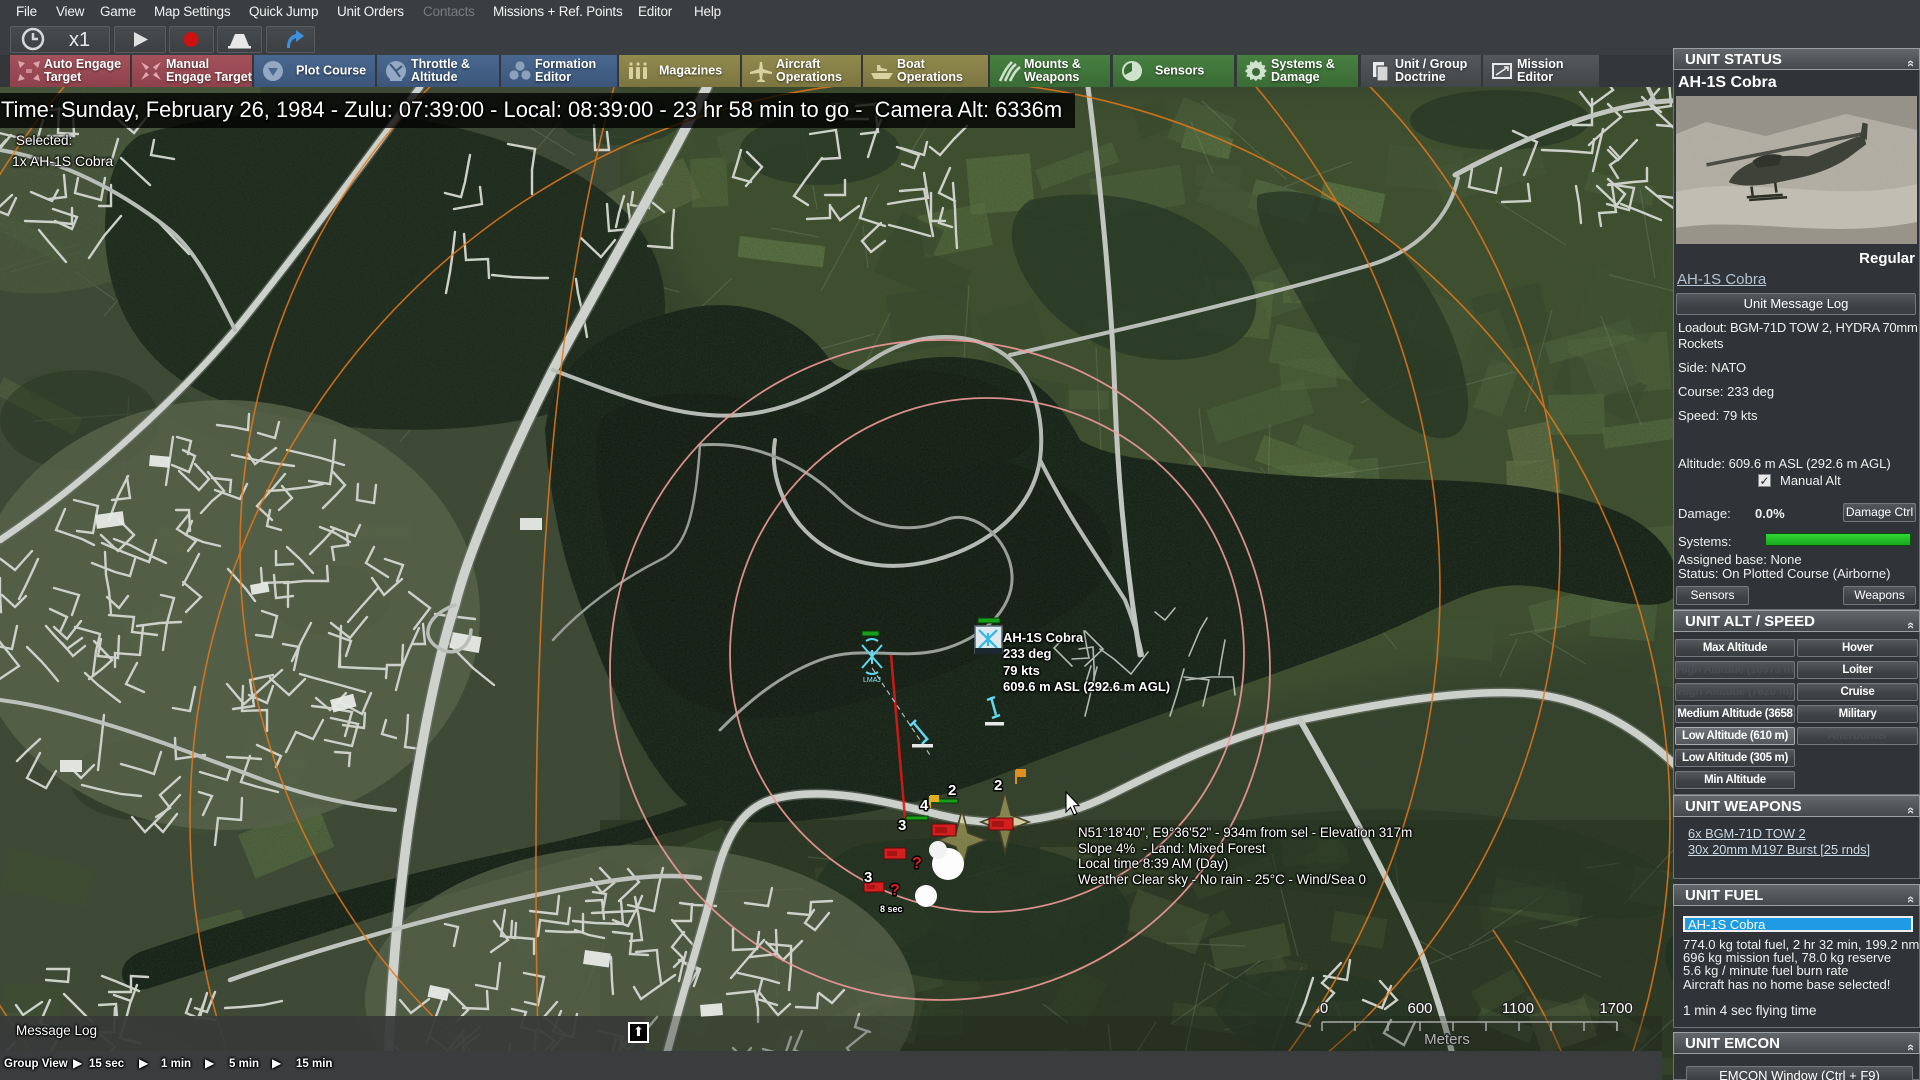 This screenshot has height=1080, width=1920. I want to click on svg-text: x1, so click(79, 40).